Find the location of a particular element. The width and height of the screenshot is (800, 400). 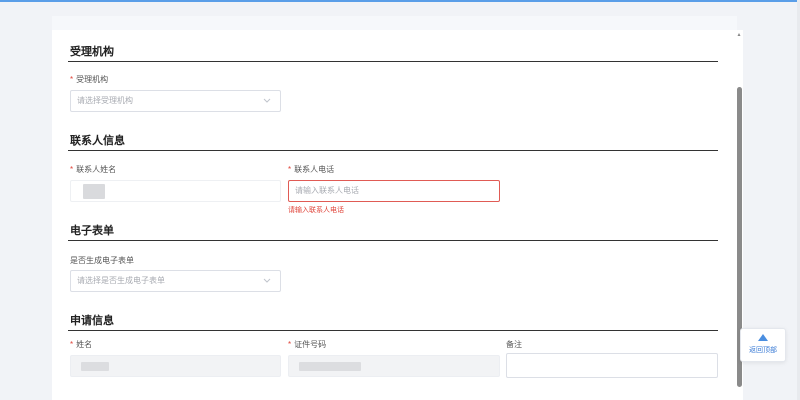

header-gap is located at coordinates (400, 9).